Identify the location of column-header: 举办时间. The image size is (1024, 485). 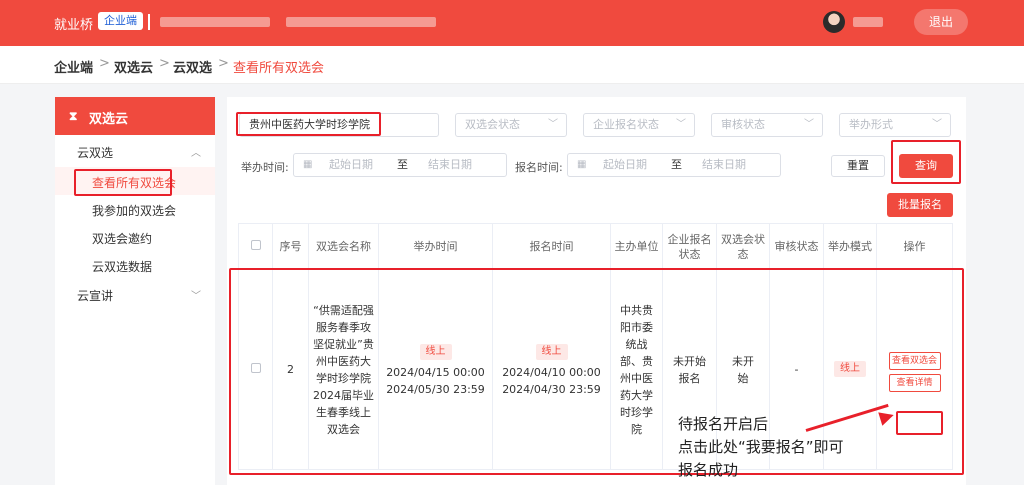
(435, 246).